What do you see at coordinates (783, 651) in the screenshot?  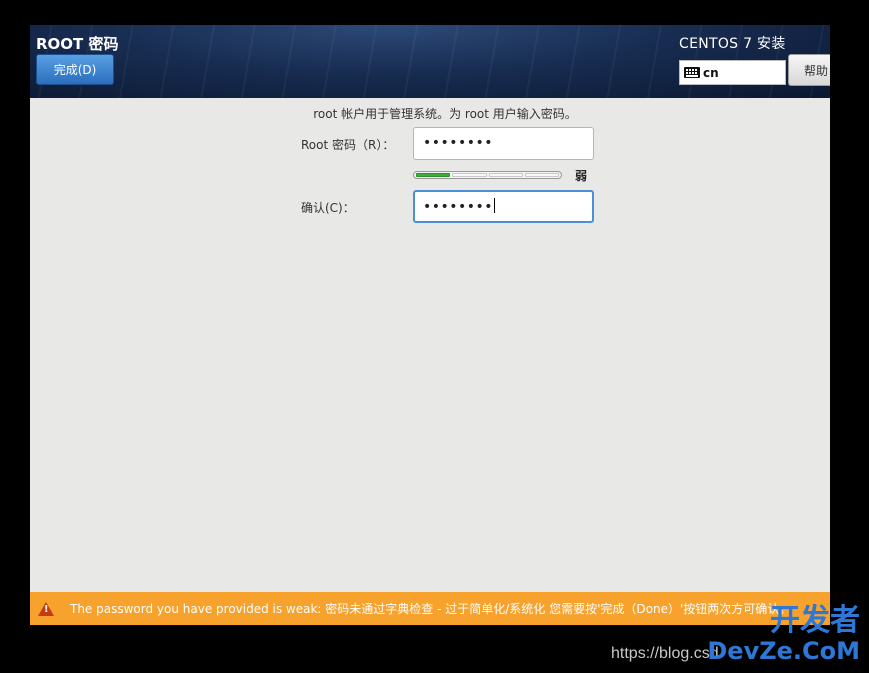 I see `watermark-bottom: DevZe.CoM` at bounding box center [783, 651].